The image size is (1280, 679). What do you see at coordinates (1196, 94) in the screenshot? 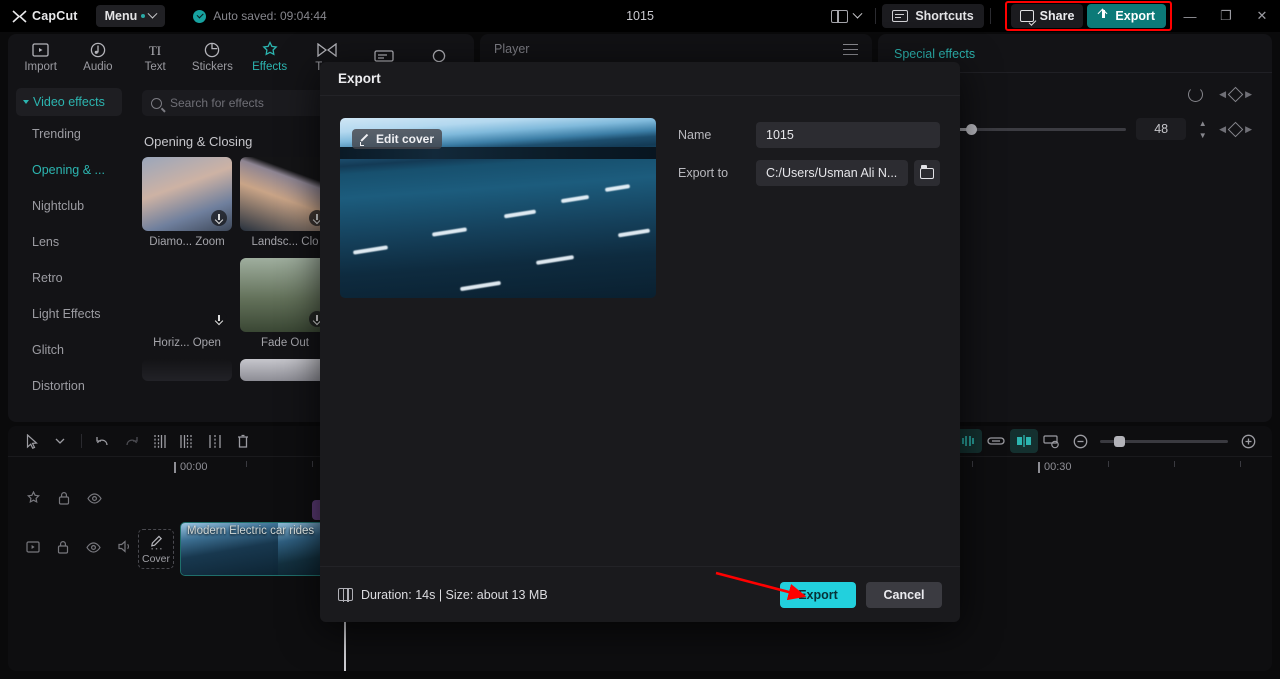
I see `reset-icon` at bounding box center [1196, 94].